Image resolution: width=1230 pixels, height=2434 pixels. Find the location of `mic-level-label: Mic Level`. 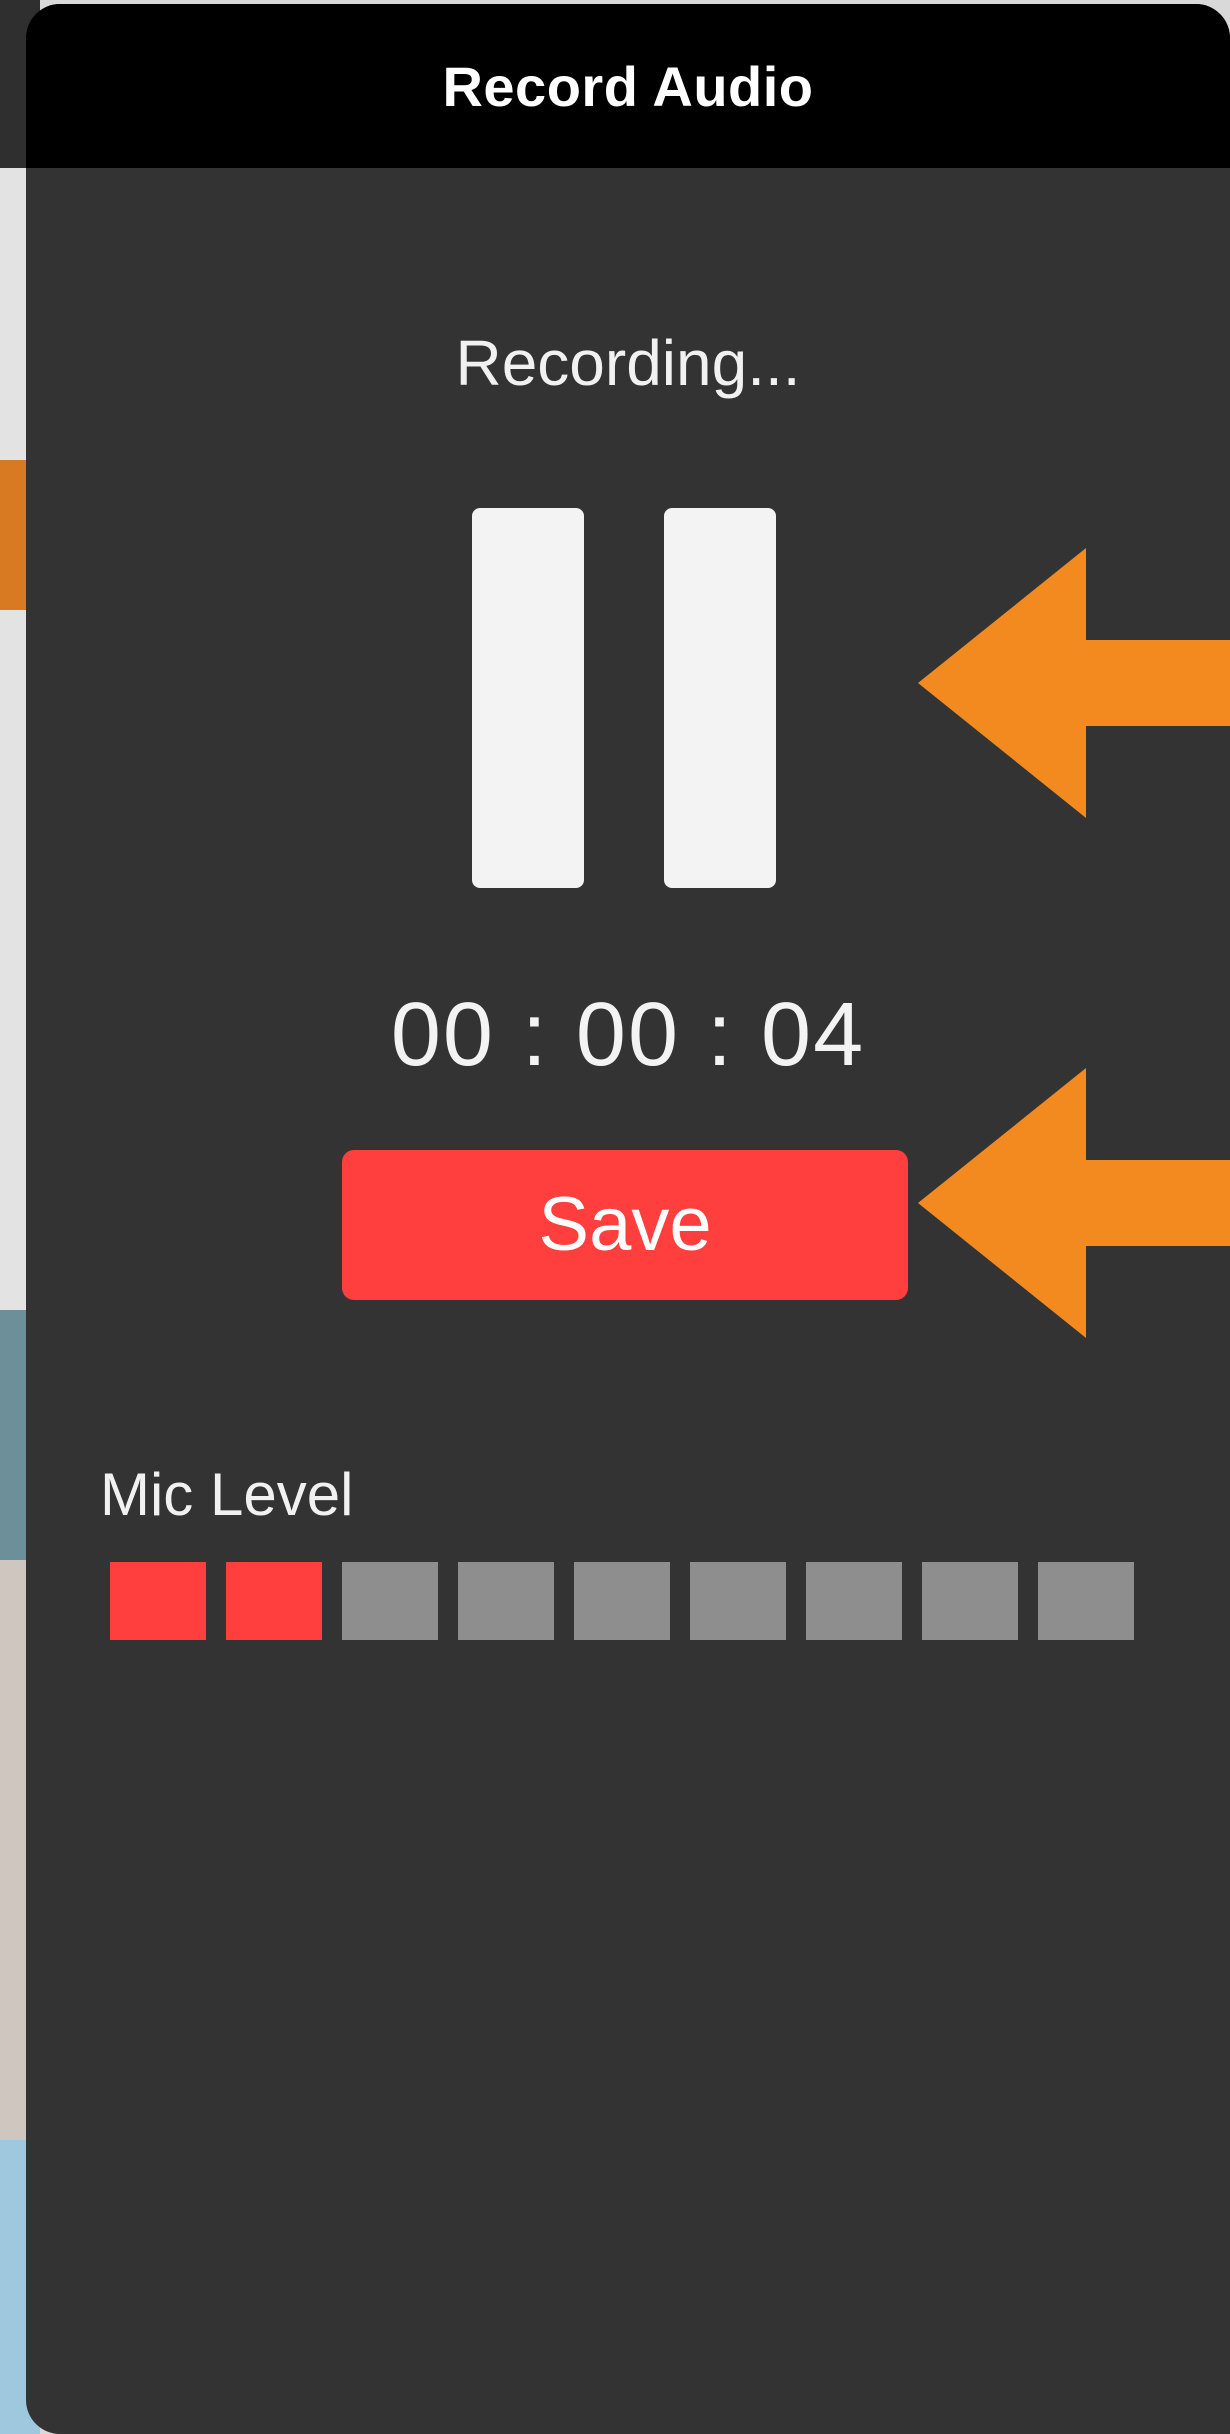

mic-level-label: Mic Level is located at coordinates (227, 1494).